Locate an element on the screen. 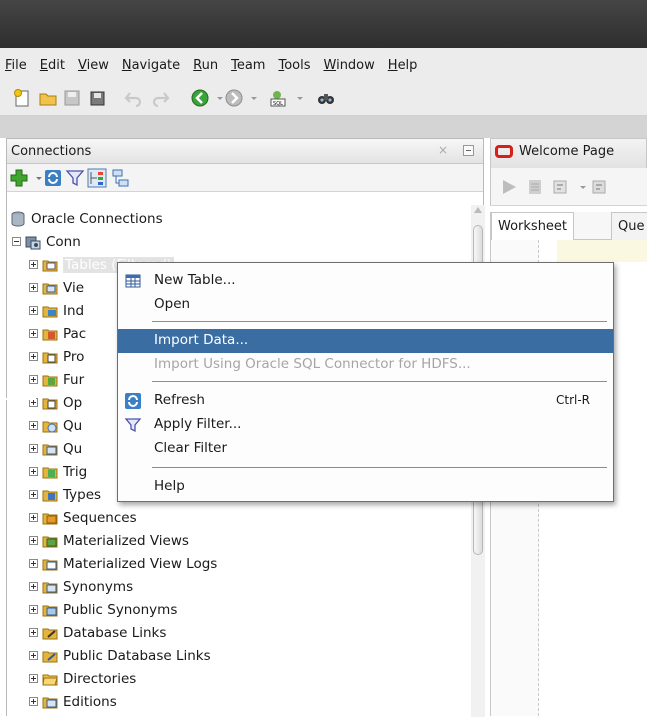 The height and width of the screenshot is (717, 647). menu-item-shortcut: Ctrl-R is located at coordinates (573, 400).